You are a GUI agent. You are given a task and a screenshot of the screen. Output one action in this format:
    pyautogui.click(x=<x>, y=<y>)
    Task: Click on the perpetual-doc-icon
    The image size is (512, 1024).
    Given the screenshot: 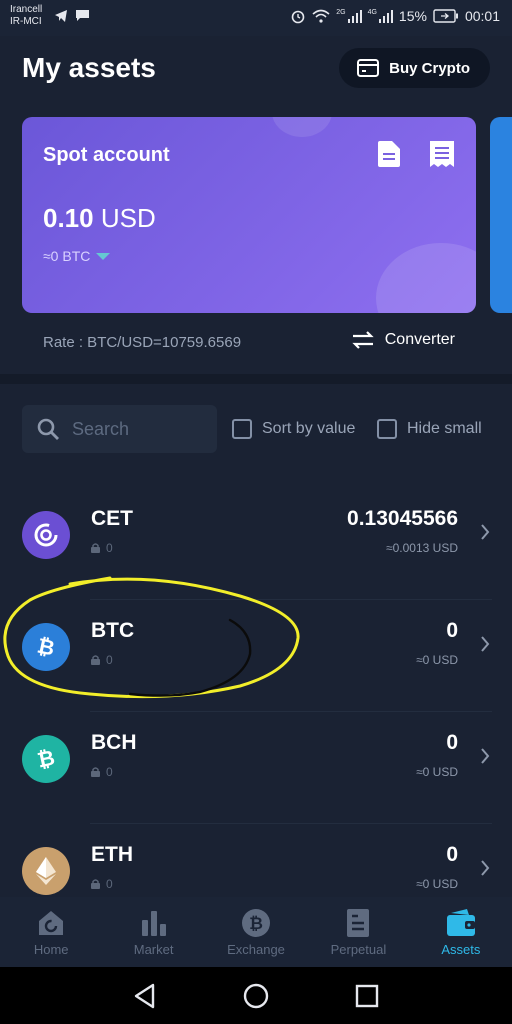 What is the action you would take?
    pyautogui.click(x=358, y=923)
    